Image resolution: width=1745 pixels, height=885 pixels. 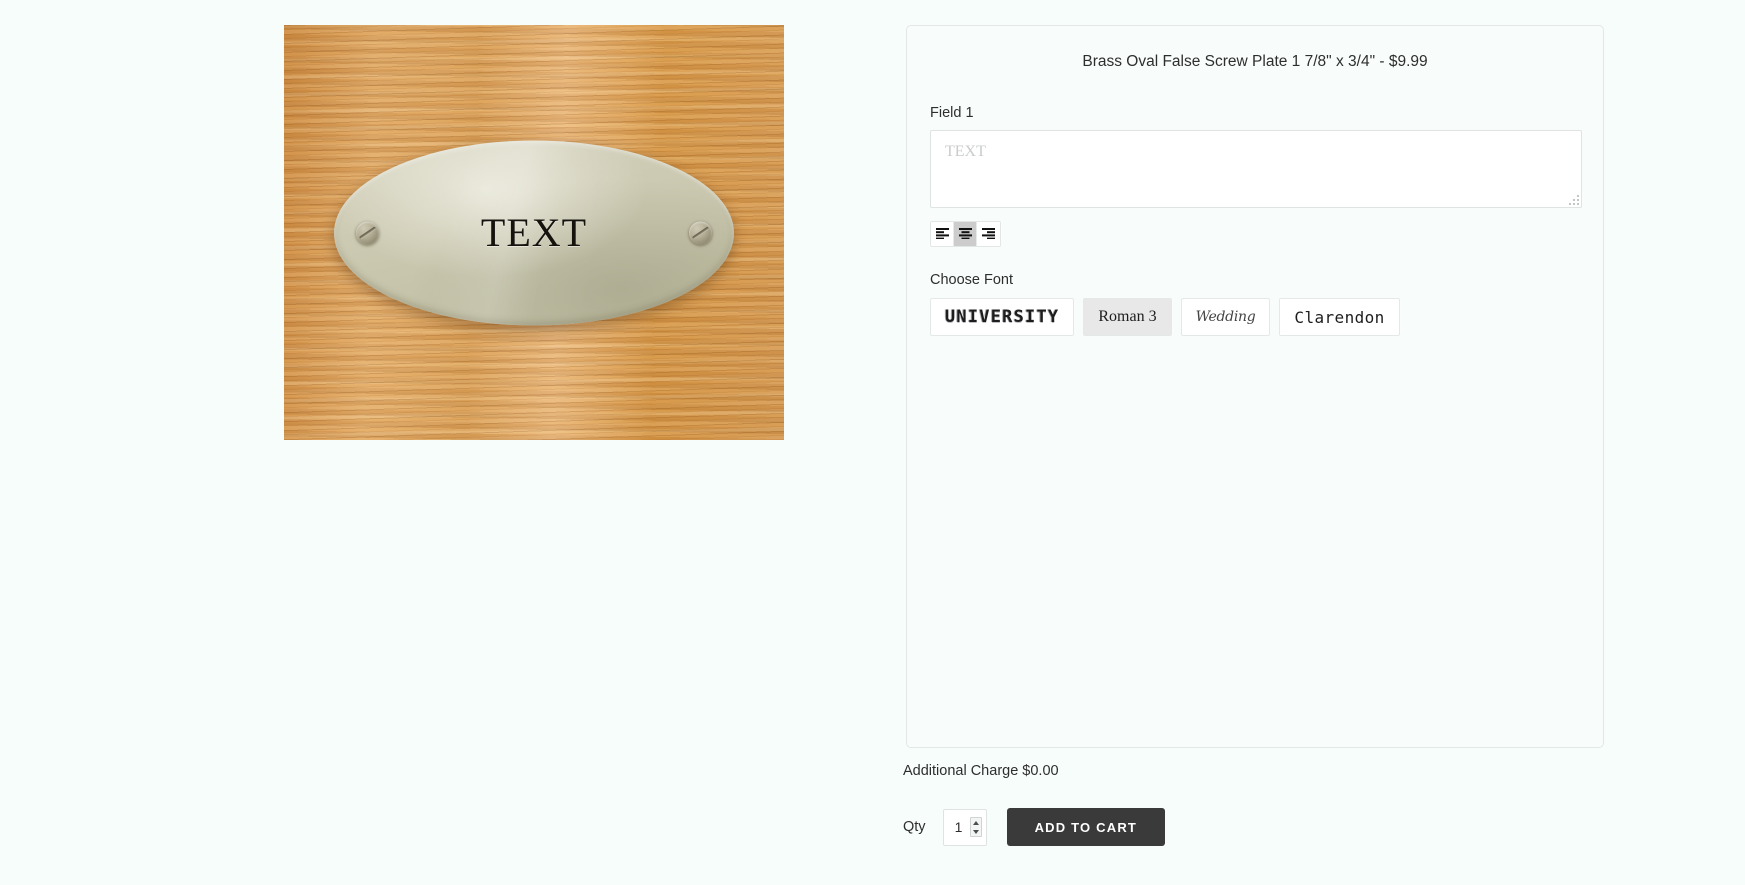 I want to click on text-alignment-group, so click(x=965, y=234).